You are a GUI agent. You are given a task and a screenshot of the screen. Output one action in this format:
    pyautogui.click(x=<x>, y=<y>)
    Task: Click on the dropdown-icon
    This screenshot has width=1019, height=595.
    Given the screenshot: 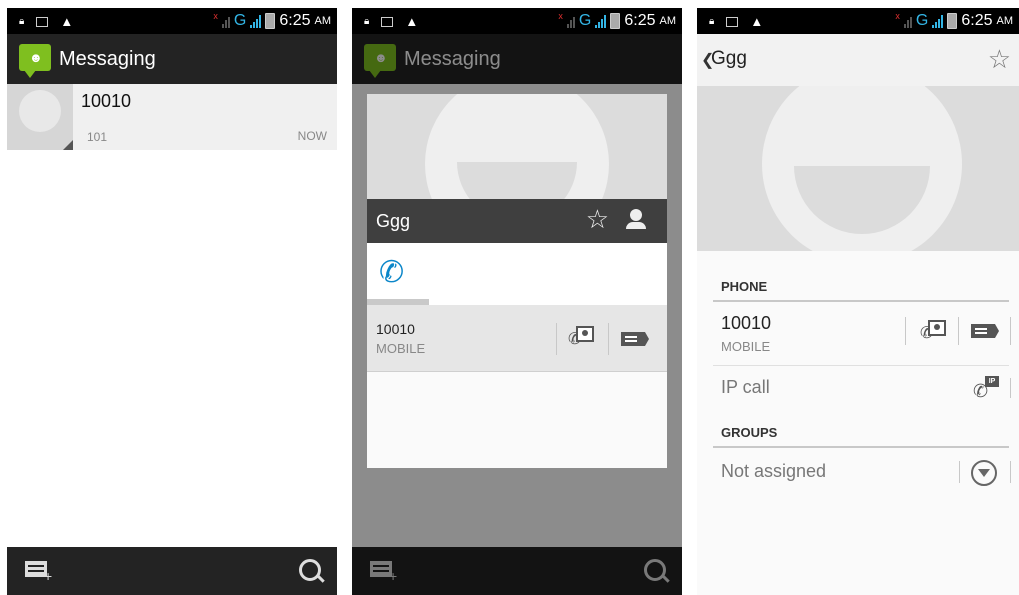 What is the action you would take?
    pyautogui.click(x=984, y=473)
    